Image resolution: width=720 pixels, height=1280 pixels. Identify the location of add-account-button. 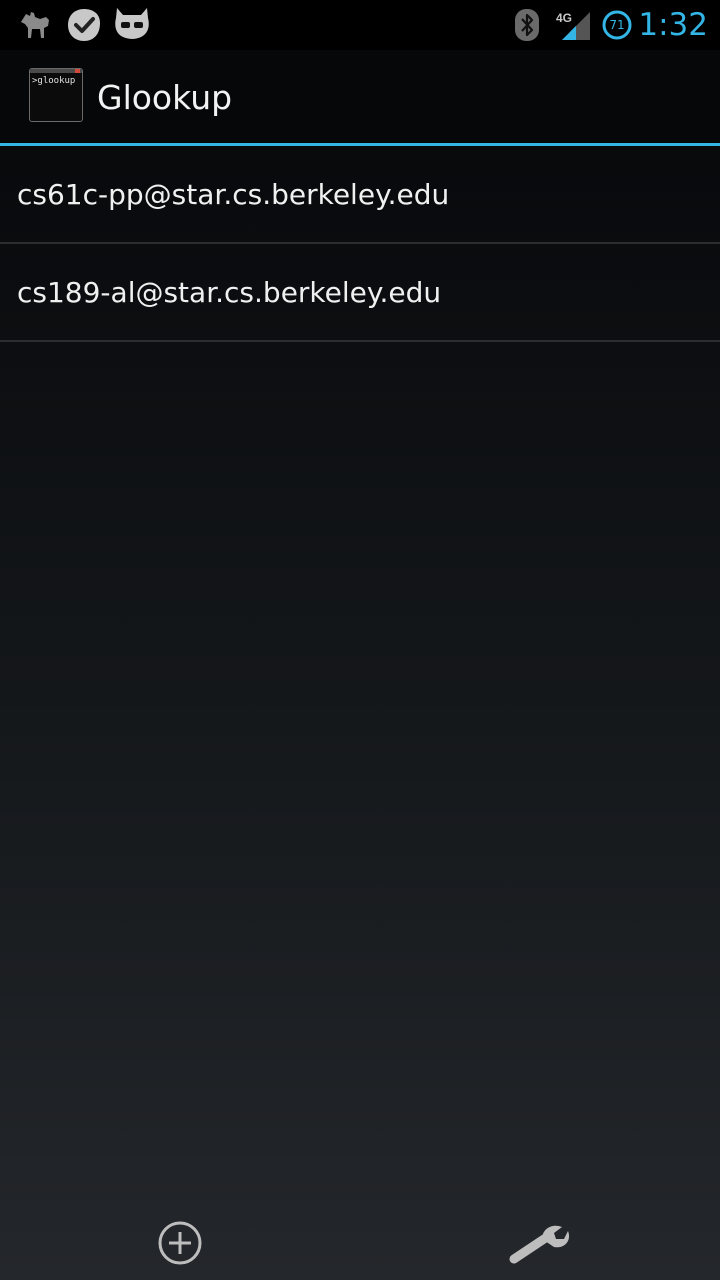
(180, 1245).